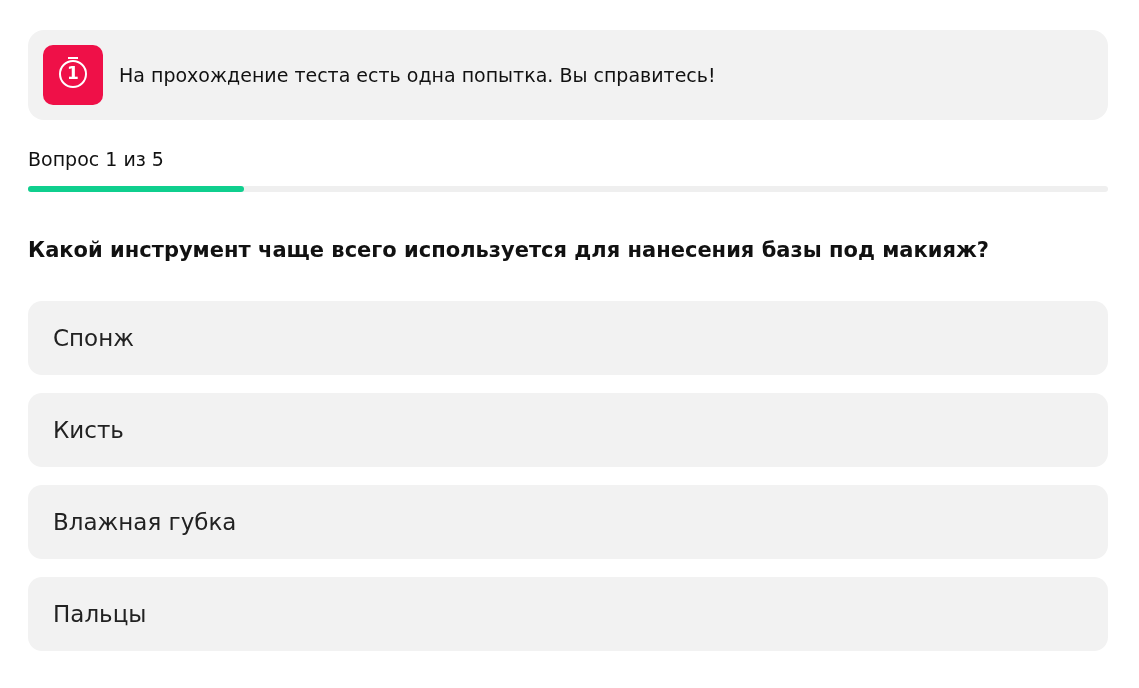 The width and height of the screenshot is (1139, 688). Describe the element at coordinates (568, 338) in the screenshot. I see `answer-option: Спонж` at that location.